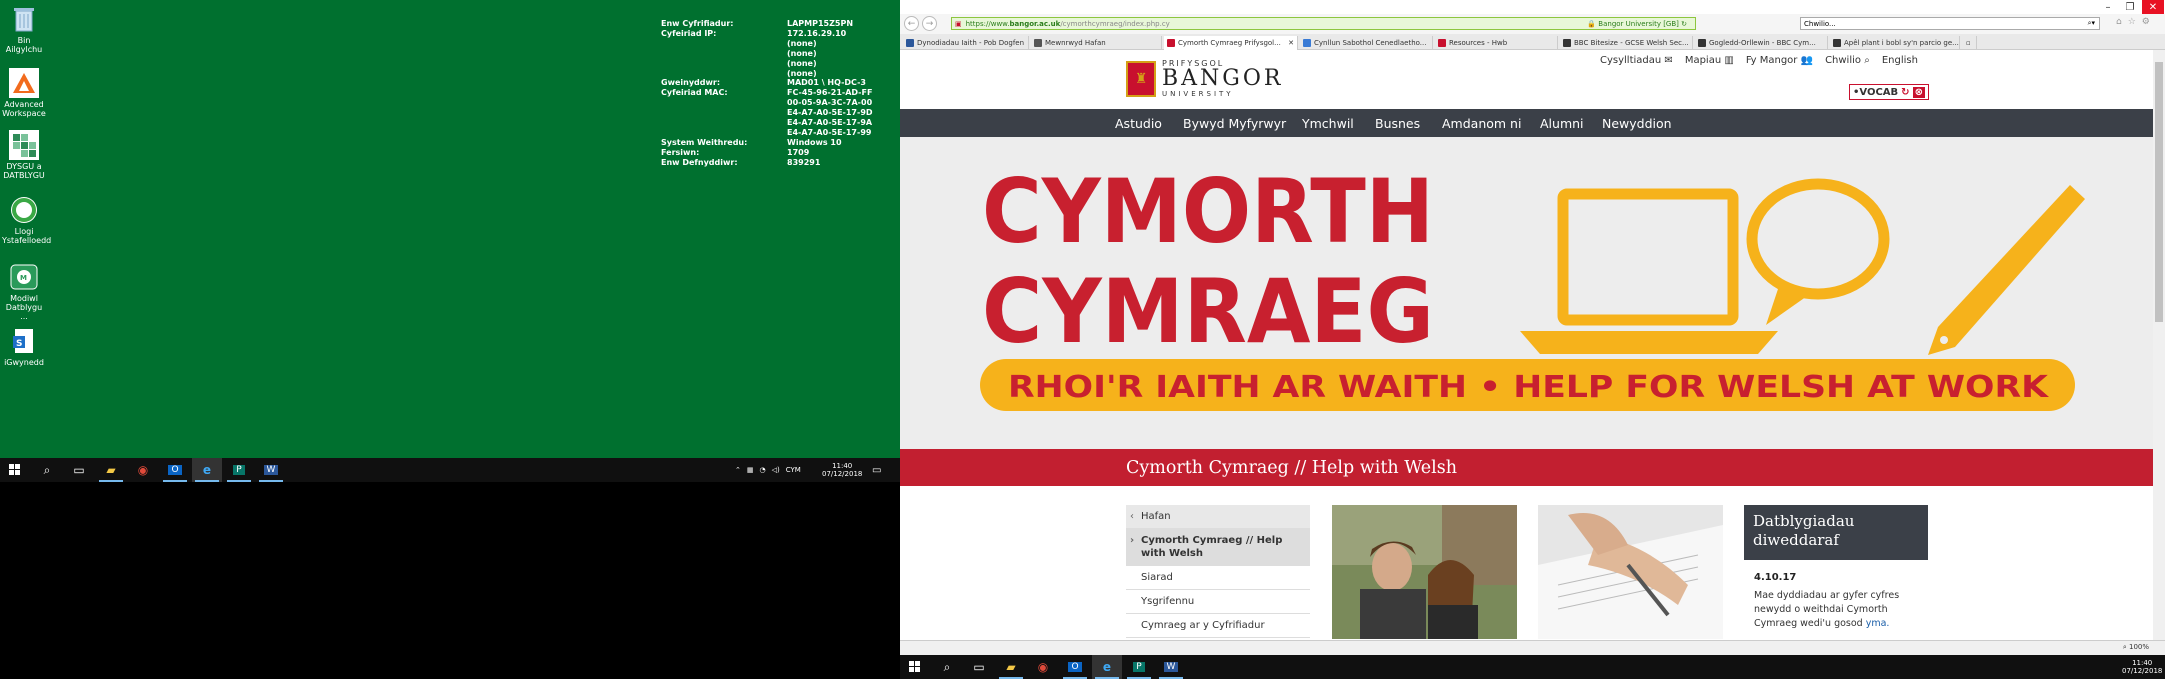 This screenshot has width=2165, height=679. I want to click on nav-item: Alumni, so click(1562, 123).